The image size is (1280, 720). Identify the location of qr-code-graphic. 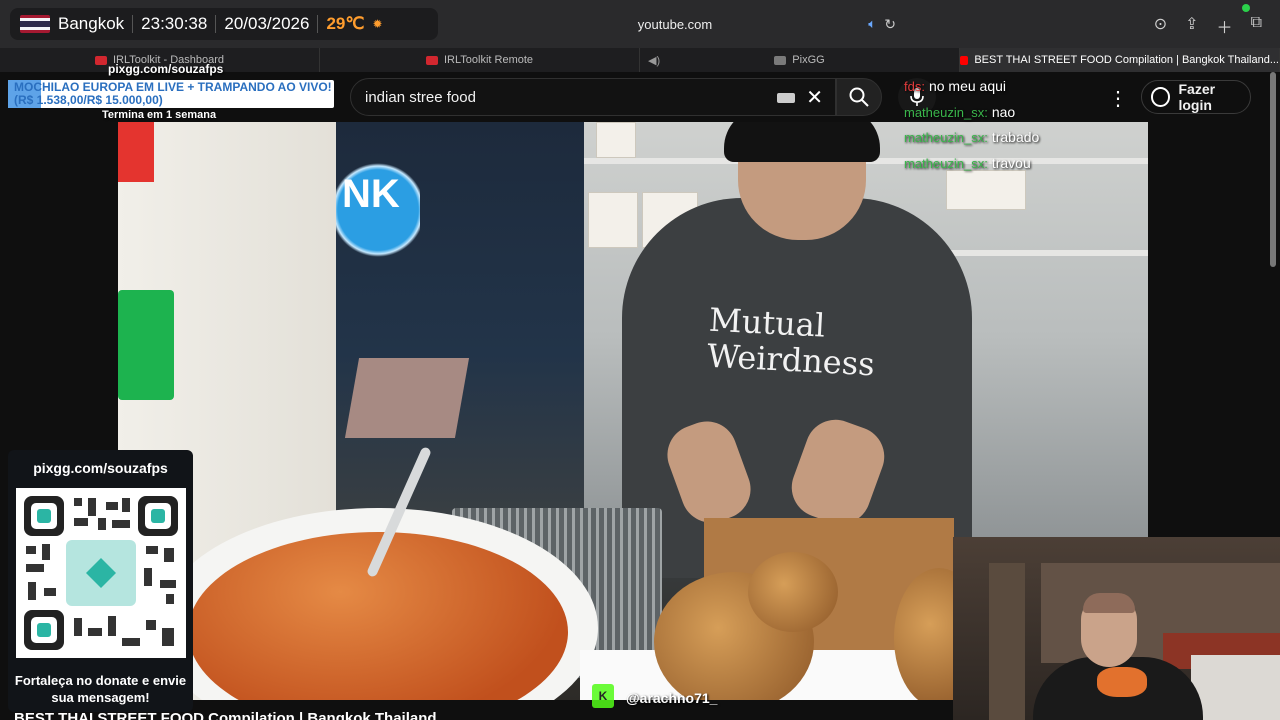
(101, 573).